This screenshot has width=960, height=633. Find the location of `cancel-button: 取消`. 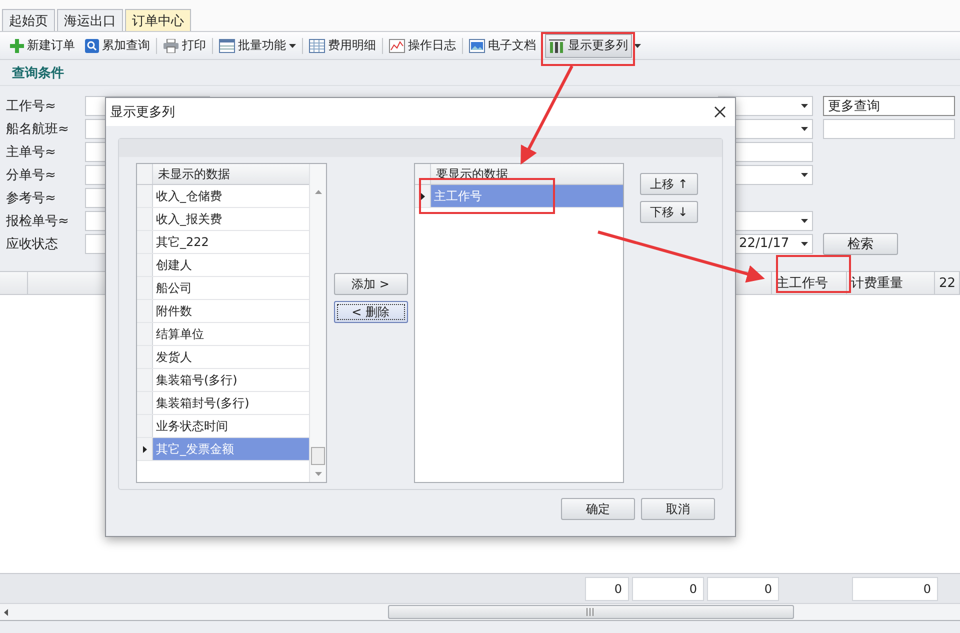

cancel-button: 取消 is located at coordinates (678, 509).